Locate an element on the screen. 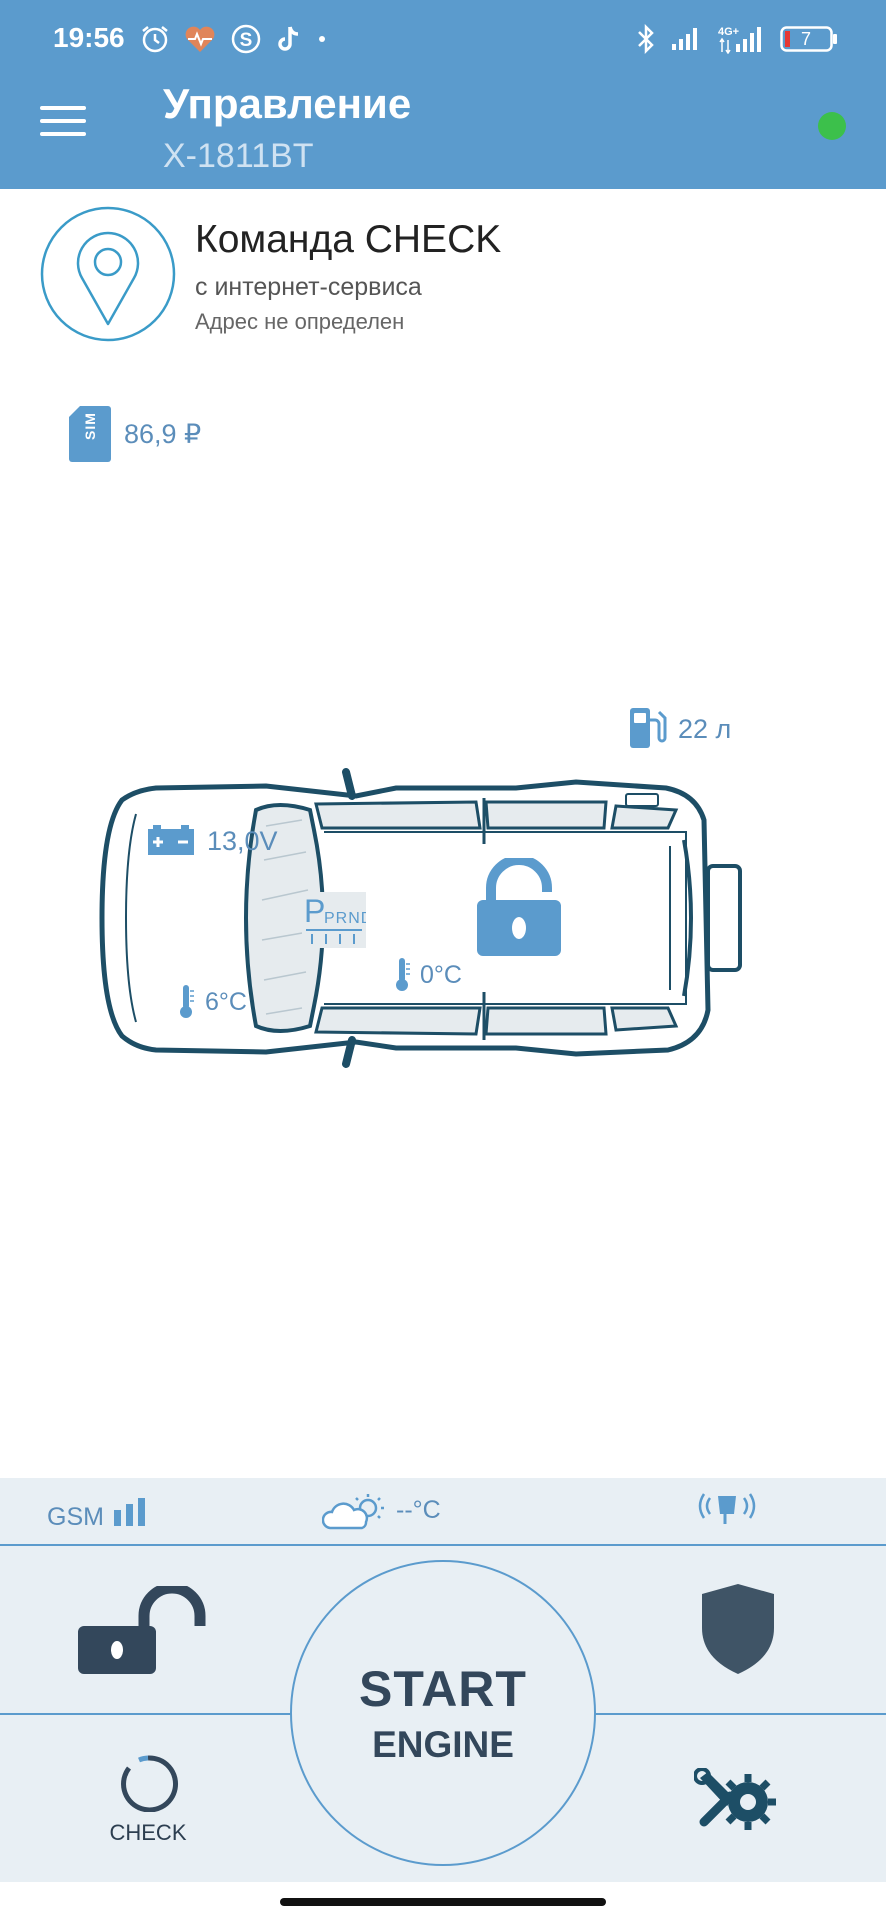  sim-balance: 86,9 ₽ is located at coordinates (162, 434).